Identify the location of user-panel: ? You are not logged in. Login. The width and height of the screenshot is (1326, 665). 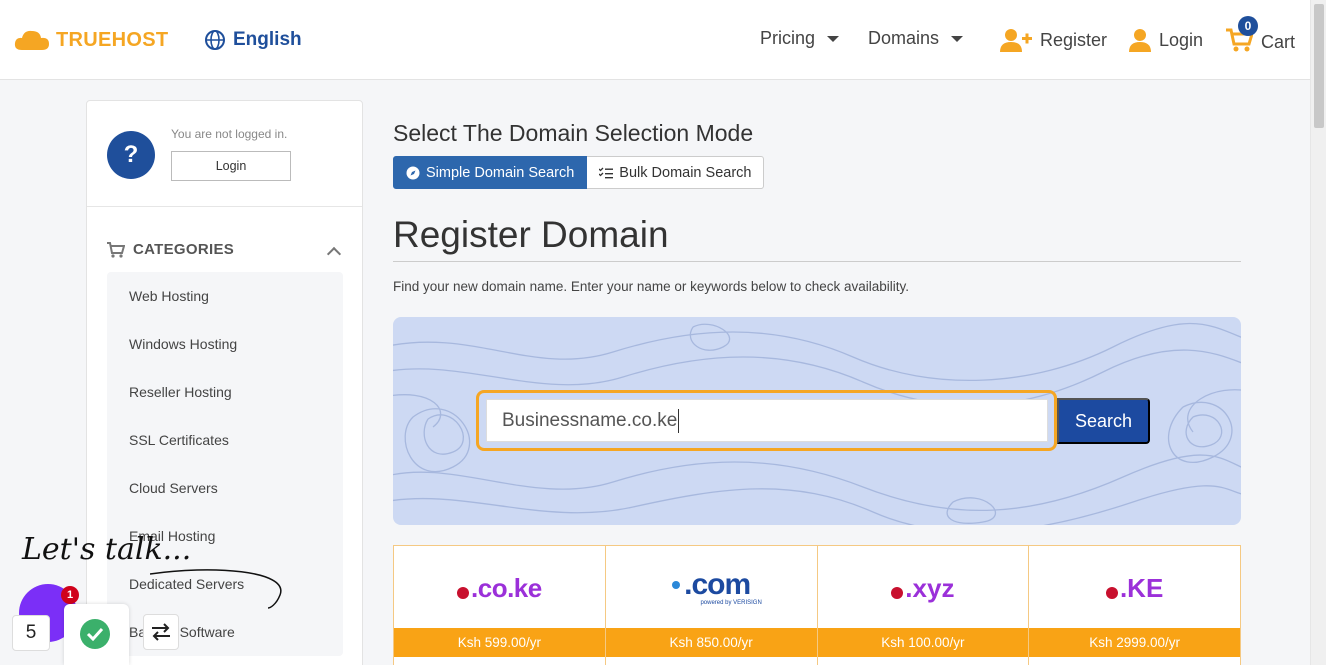
(224, 154).